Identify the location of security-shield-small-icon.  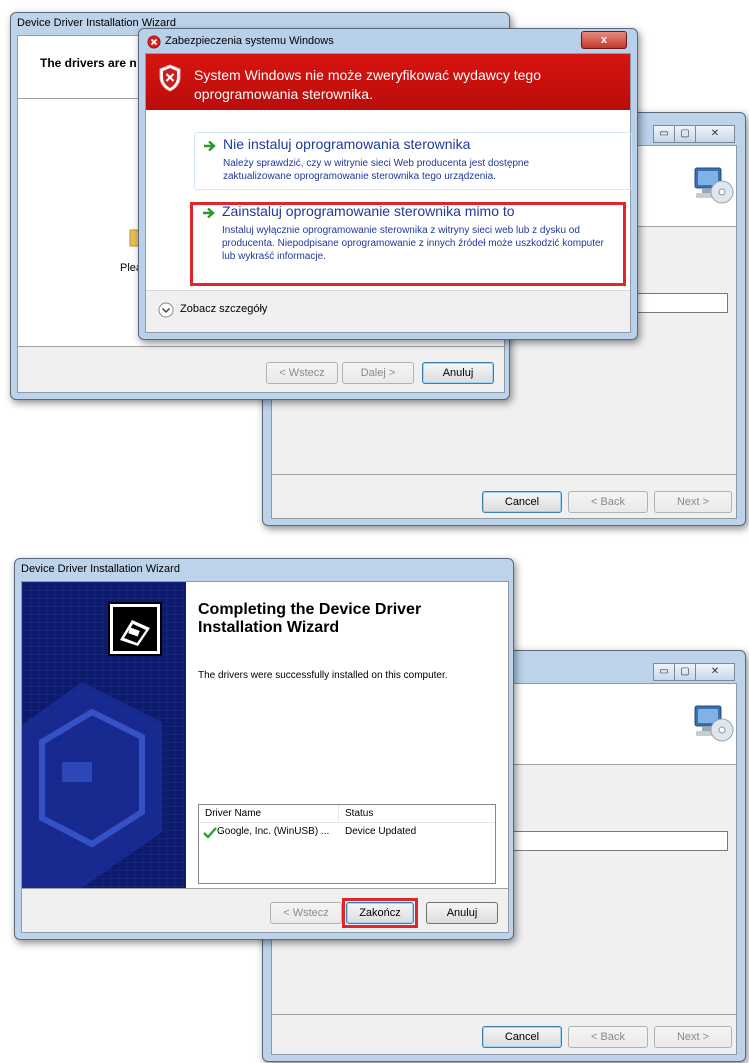
(154, 42).